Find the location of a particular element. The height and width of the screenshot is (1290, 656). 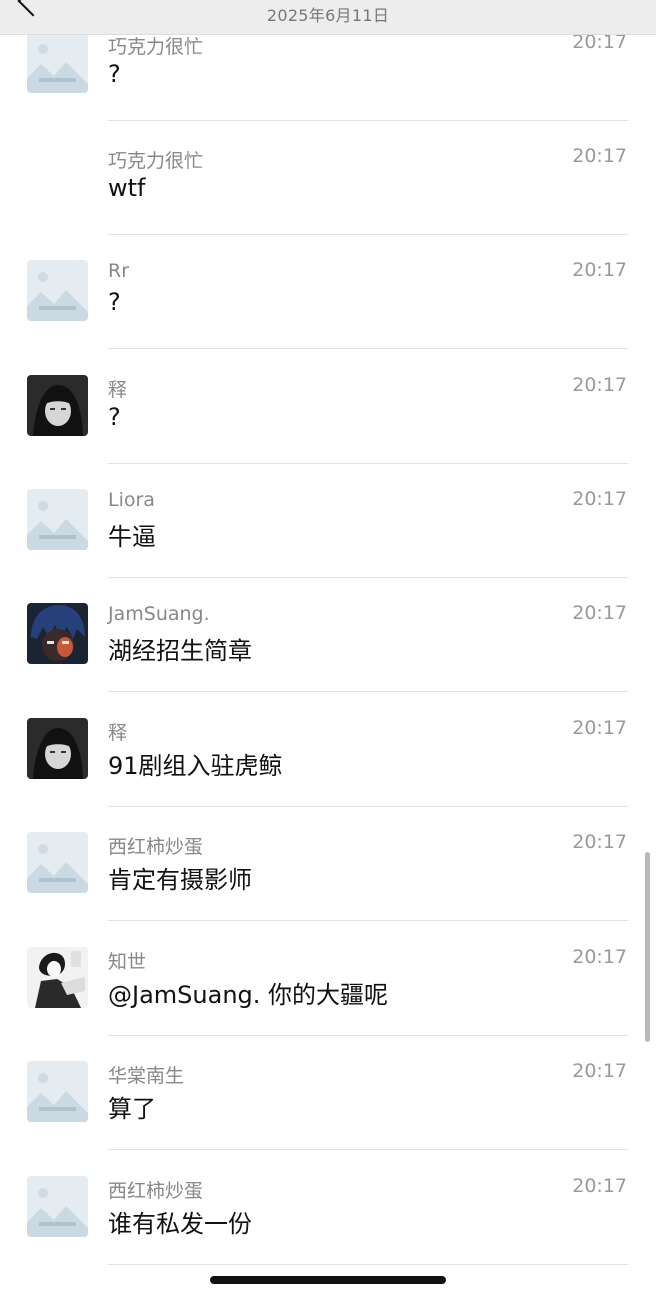

home-indicator is located at coordinates (328, 1280).